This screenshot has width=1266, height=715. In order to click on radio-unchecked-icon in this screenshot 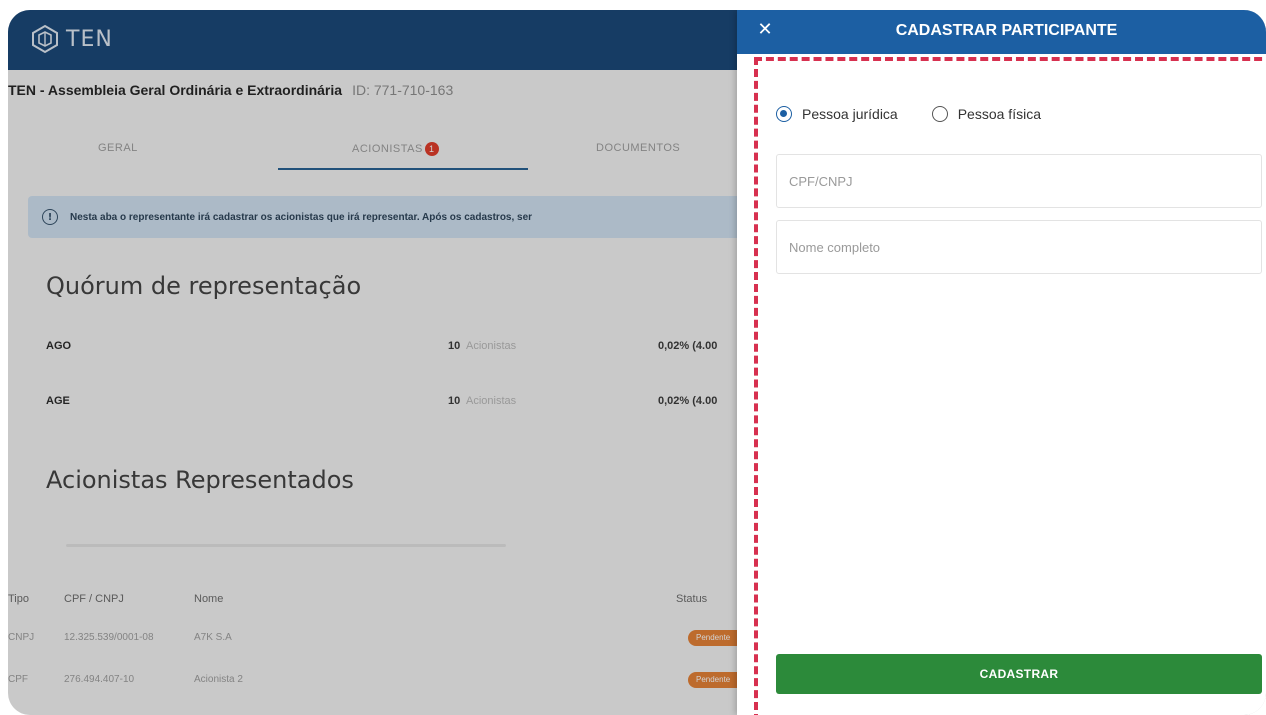, I will do `click(939, 114)`.